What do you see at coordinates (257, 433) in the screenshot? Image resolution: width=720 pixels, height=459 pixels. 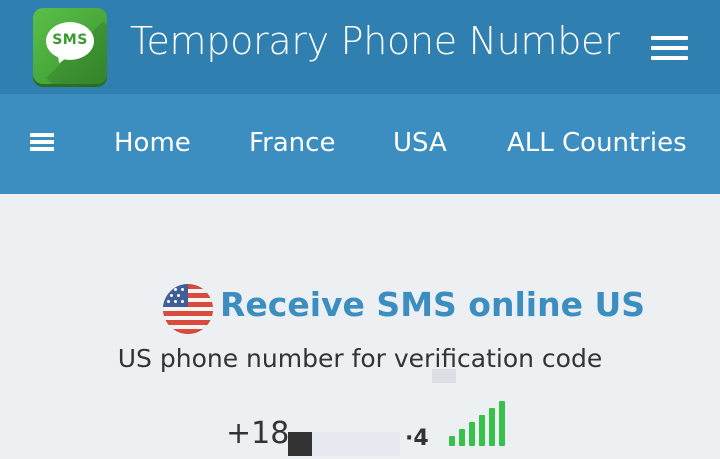 I see `phone-number-prefix: +18` at bounding box center [257, 433].